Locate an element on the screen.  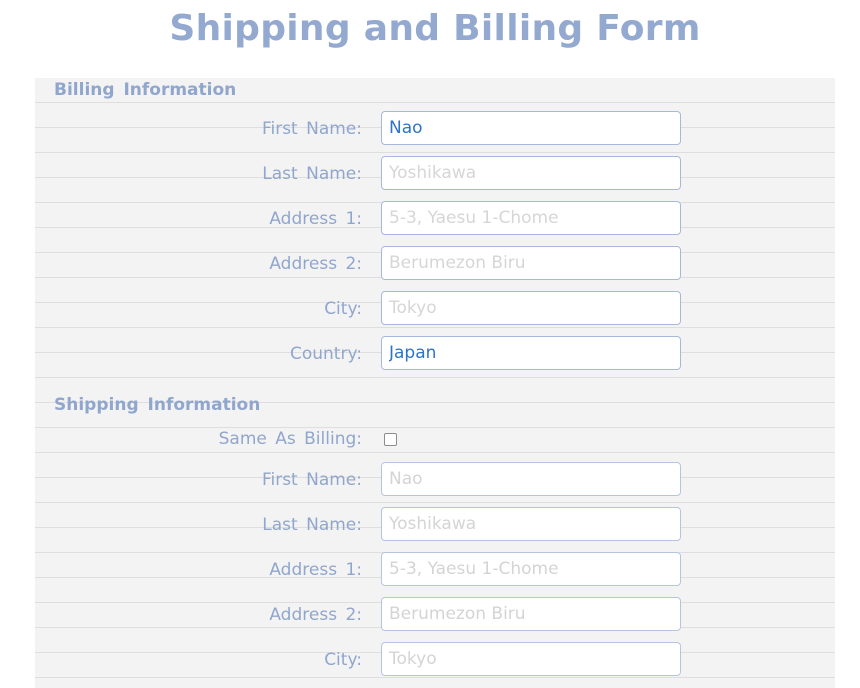
shipping-section-title: Shipping Information is located at coordinates (157, 405).